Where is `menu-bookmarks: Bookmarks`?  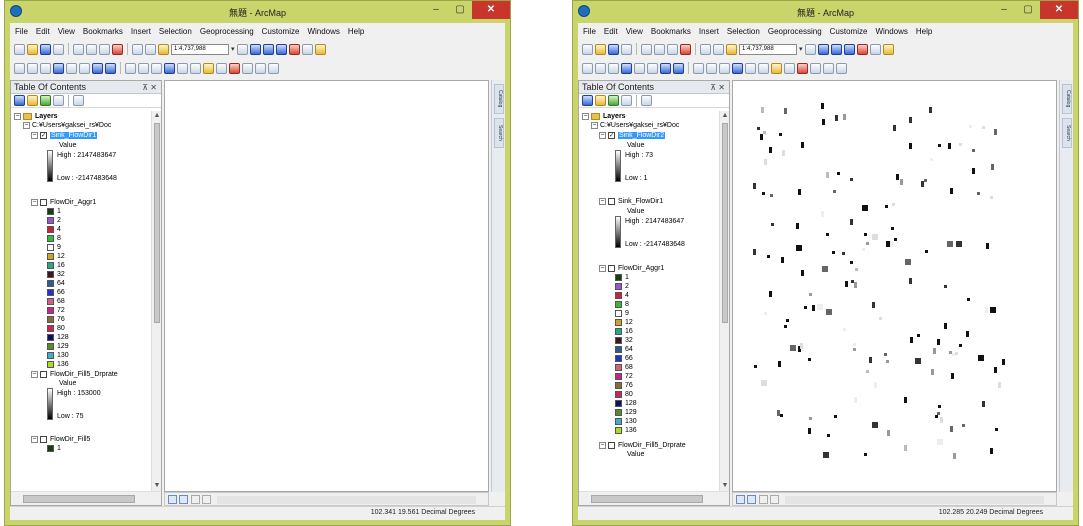 menu-bookmarks: Bookmarks is located at coordinates (671, 32).